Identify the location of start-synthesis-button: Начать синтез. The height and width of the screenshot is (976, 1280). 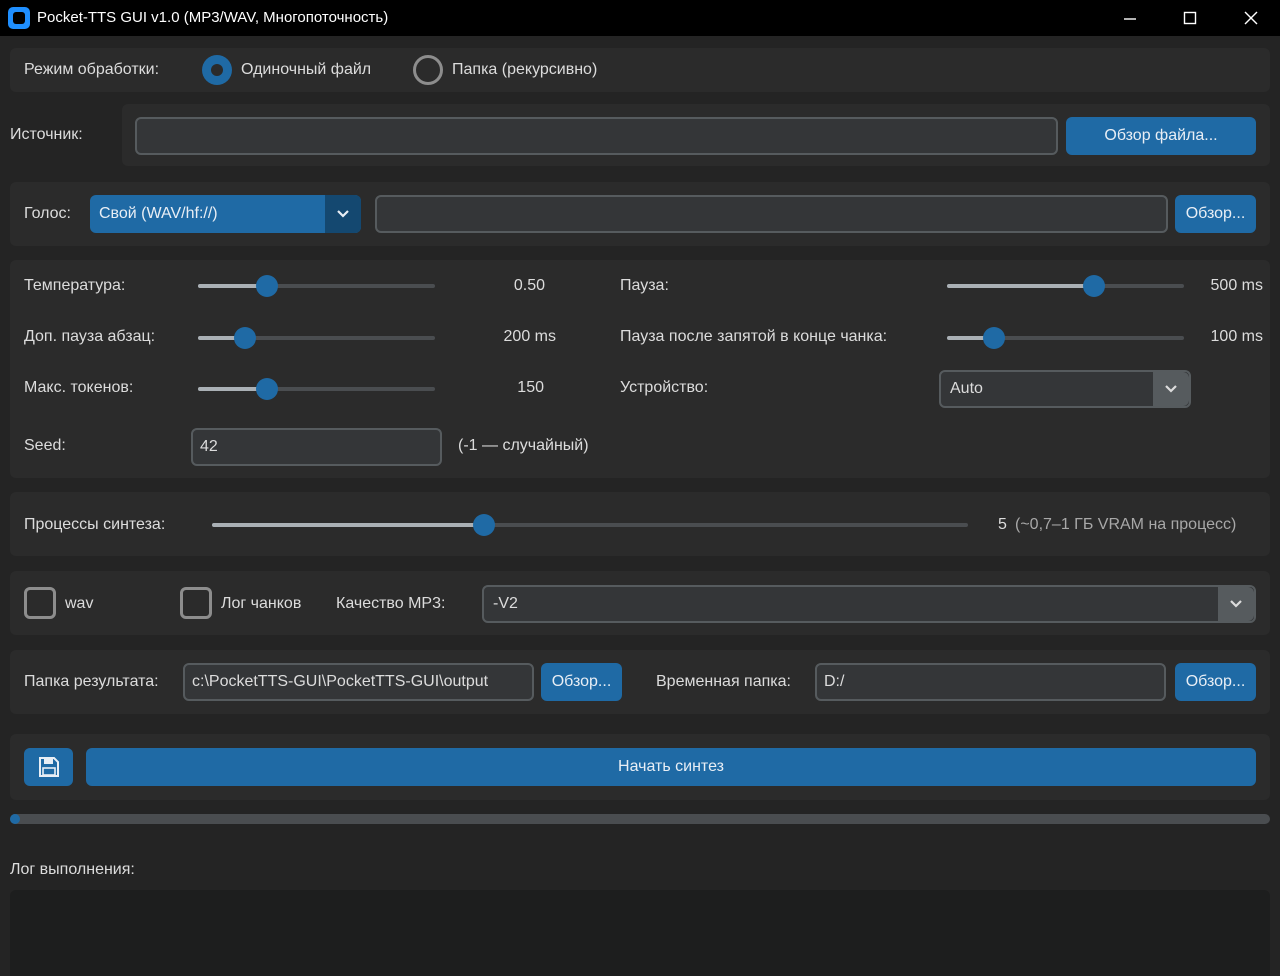
(671, 767).